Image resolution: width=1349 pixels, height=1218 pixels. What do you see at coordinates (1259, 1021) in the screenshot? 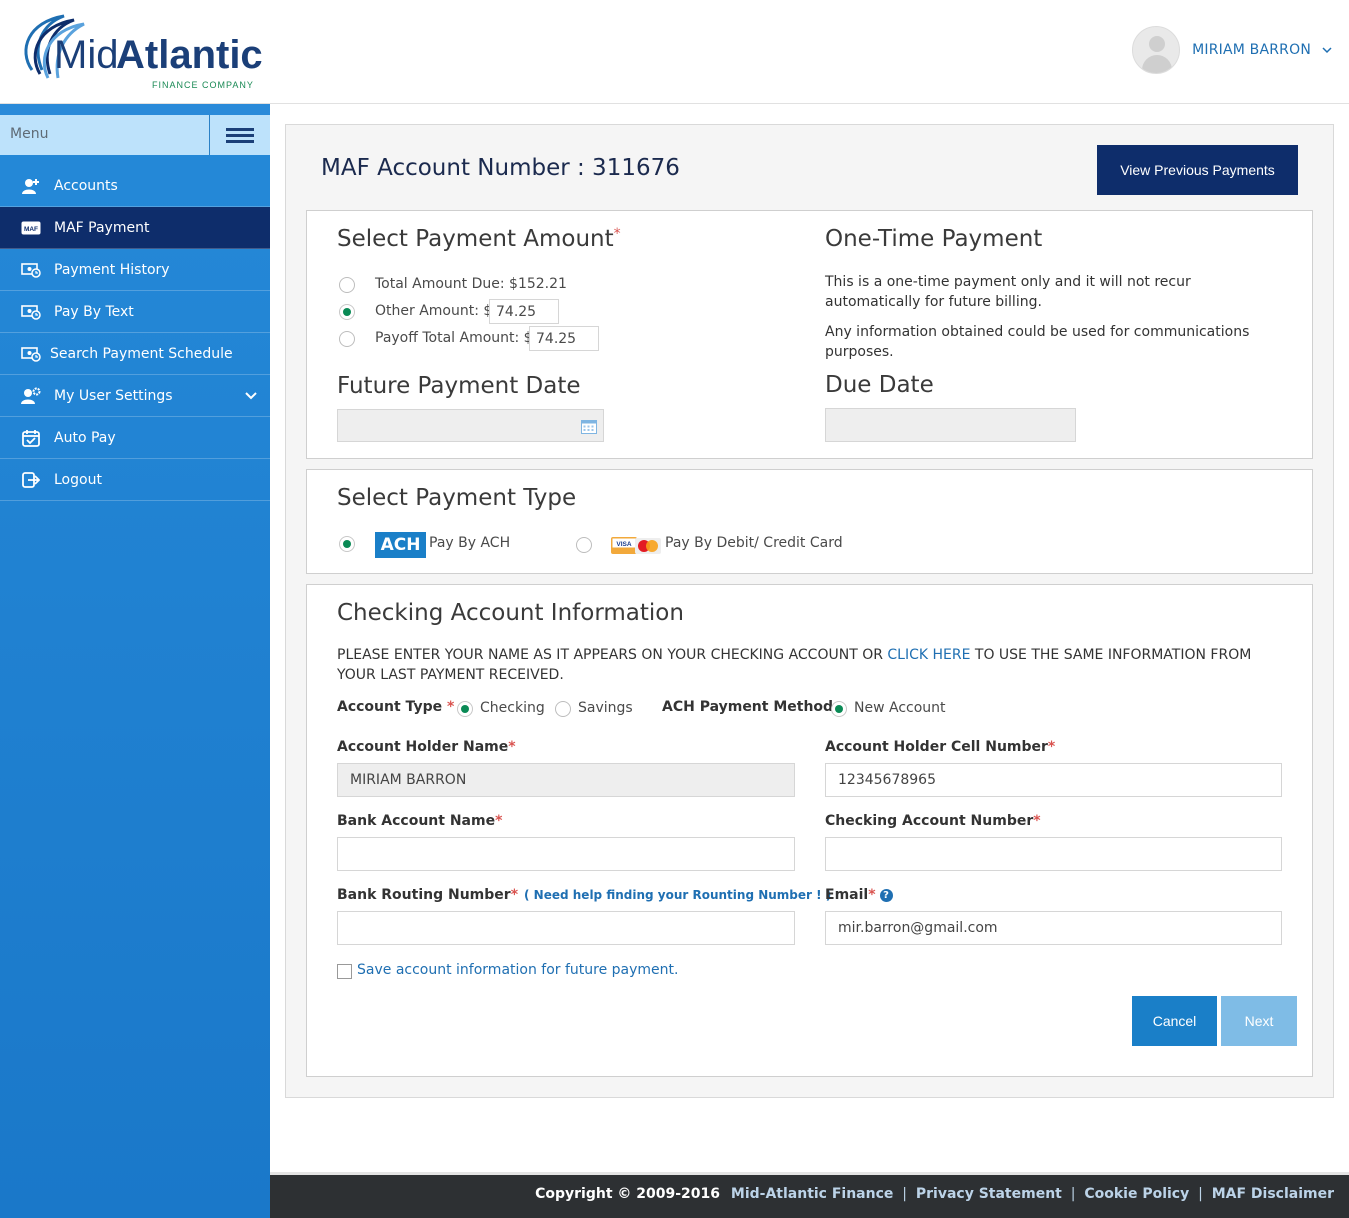
I see `next-button: Next` at bounding box center [1259, 1021].